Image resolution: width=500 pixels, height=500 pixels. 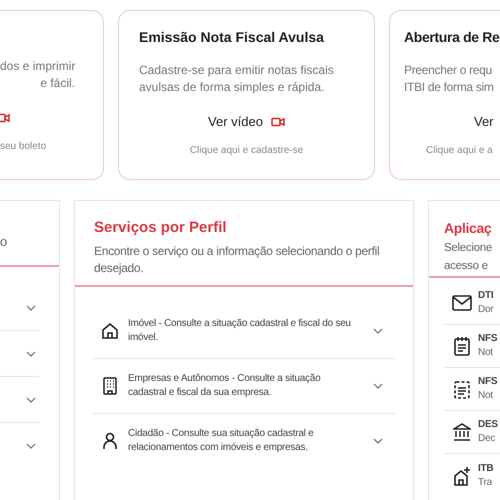 I want to click on app-name: DES, so click(x=488, y=425).